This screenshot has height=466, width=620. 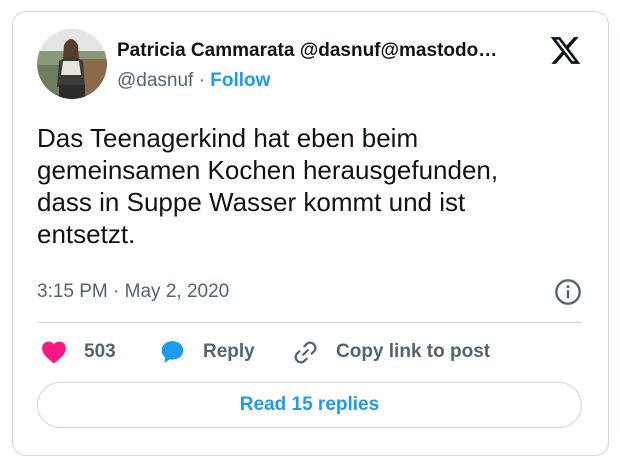 What do you see at coordinates (155, 80) in the screenshot?
I see `author-handle: @dasnuf` at bounding box center [155, 80].